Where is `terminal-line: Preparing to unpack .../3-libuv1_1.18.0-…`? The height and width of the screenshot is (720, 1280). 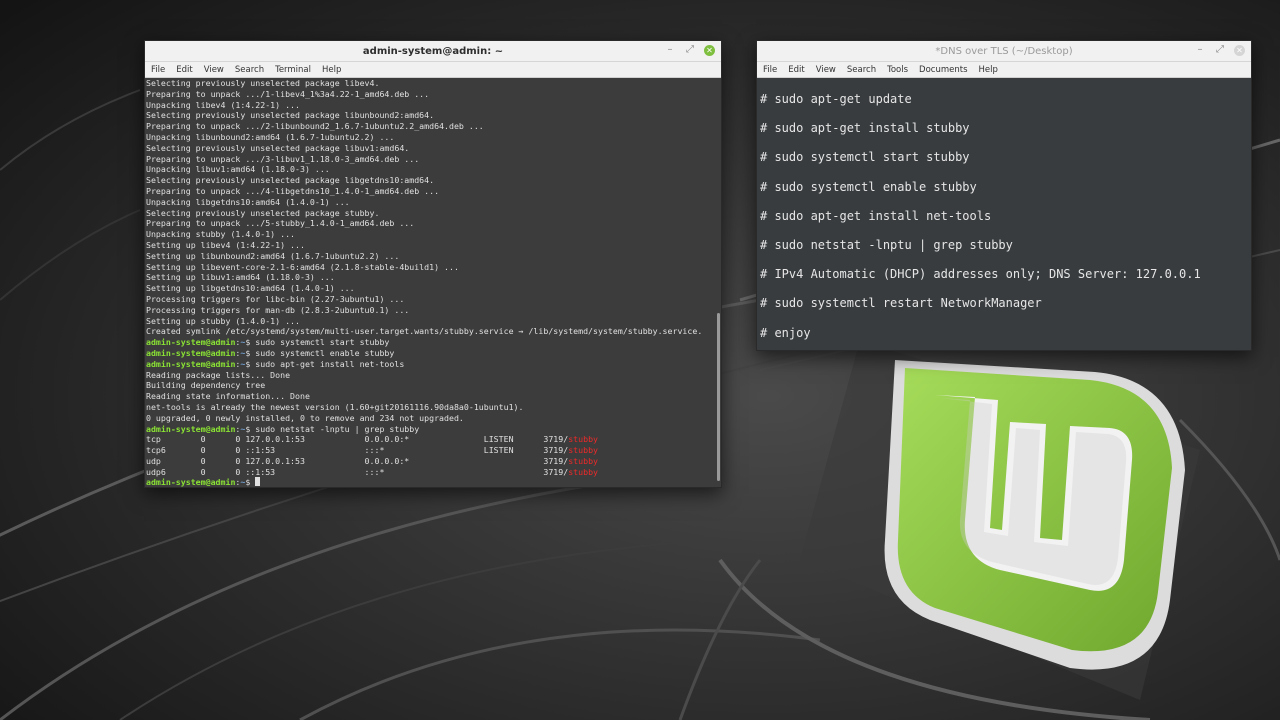
terminal-line: Preparing to unpack .../3-libuv1_1.18.0-… is located at coordinates (433, 159).